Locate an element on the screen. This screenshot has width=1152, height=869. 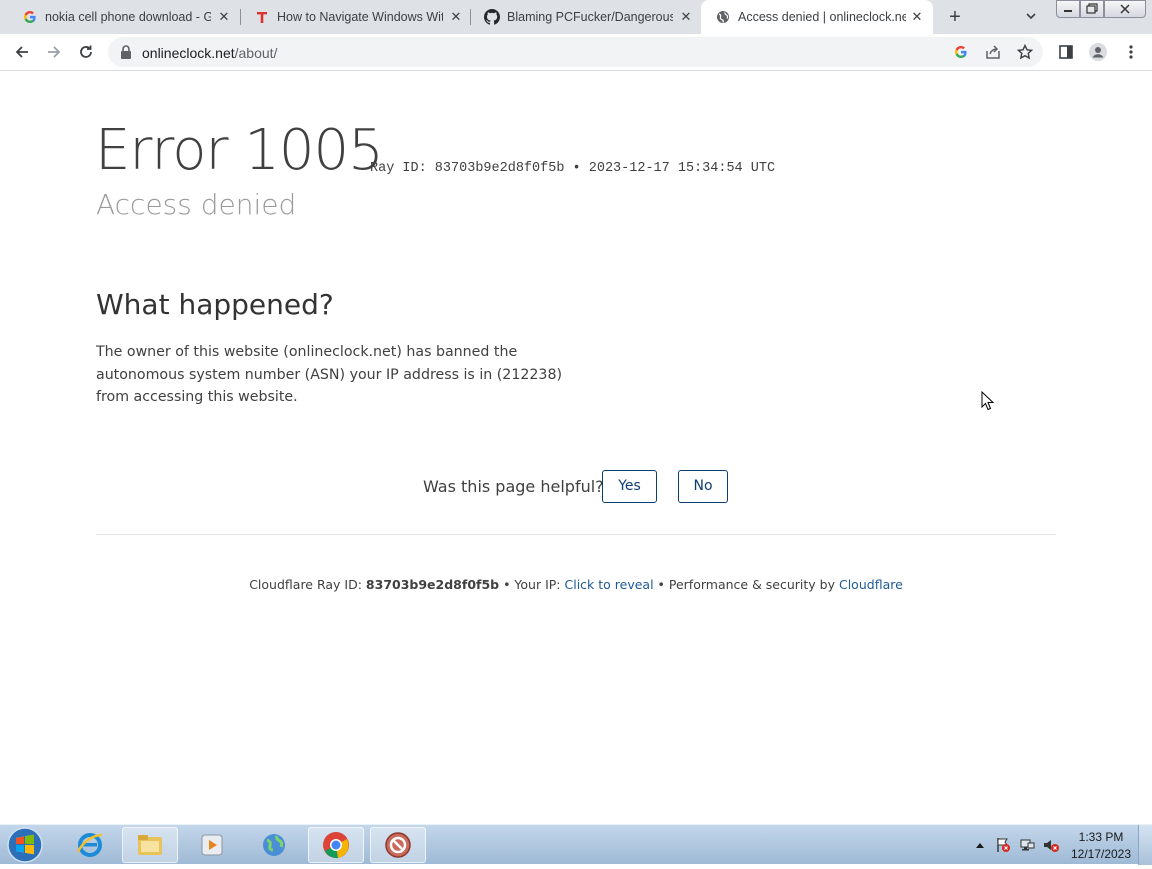
mouse-cursor-icon is located at coordinates (988, 401).